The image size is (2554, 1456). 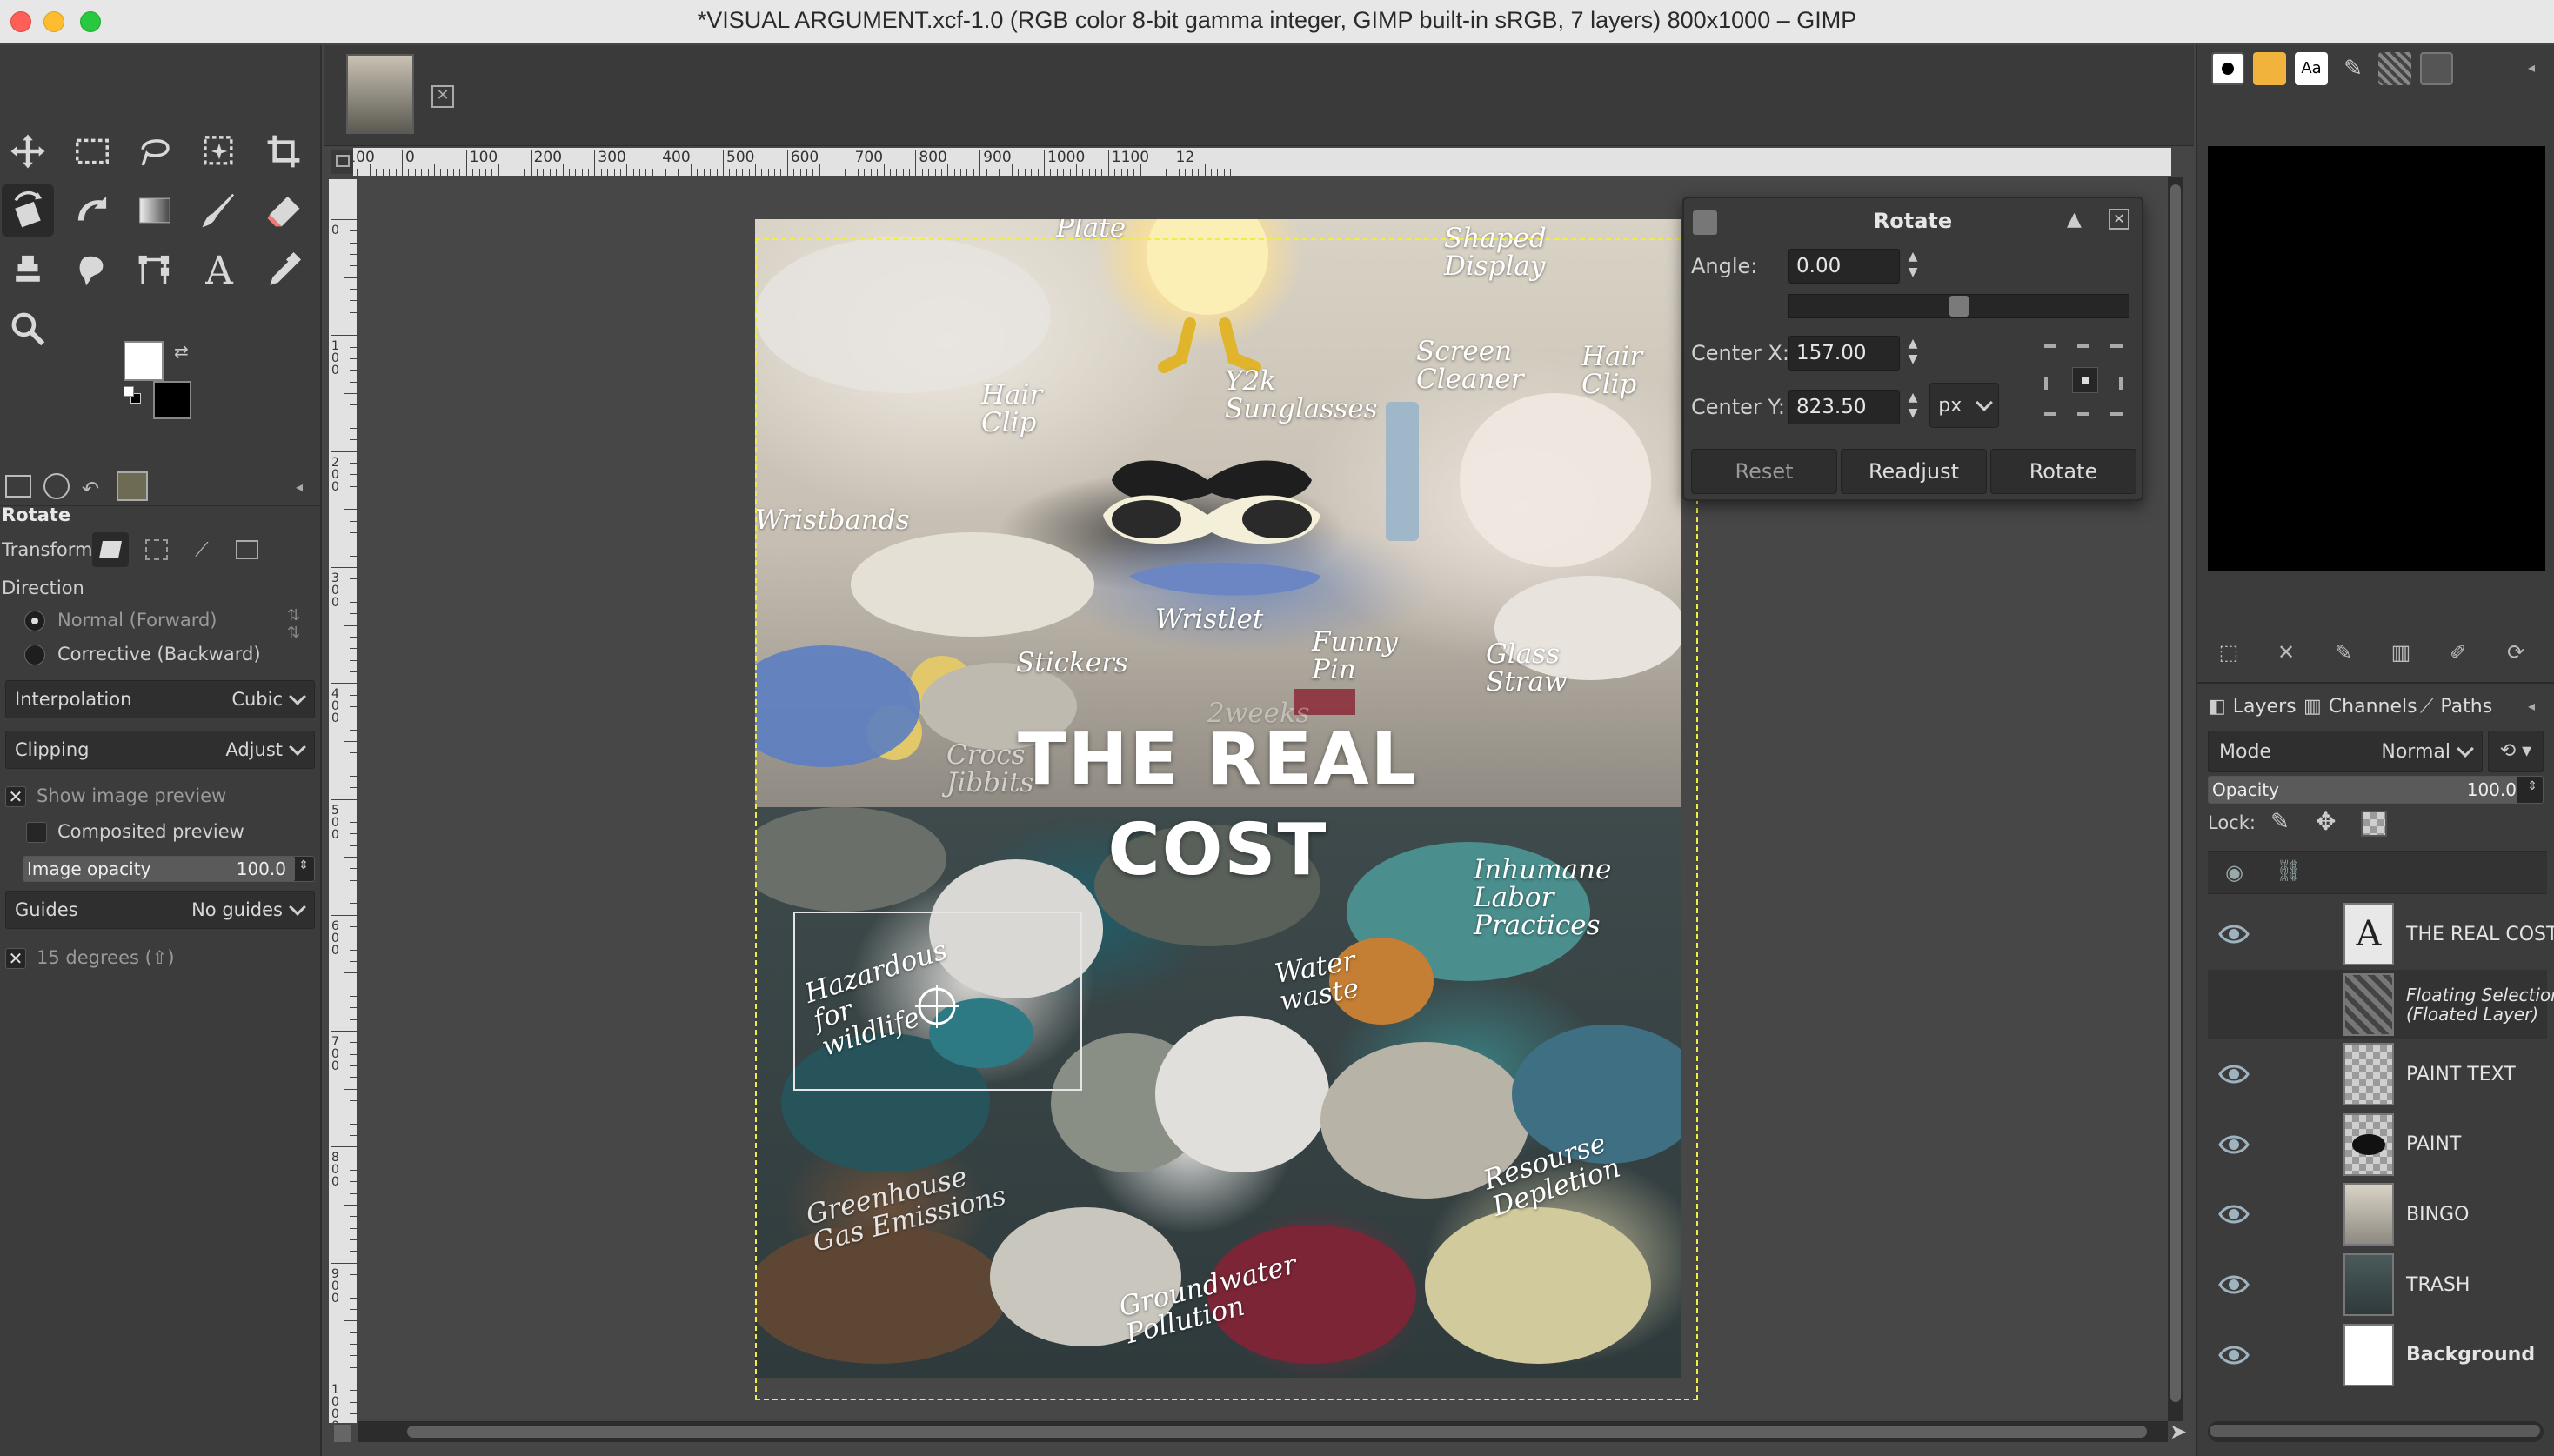 I want to click on fonts-tab-icon: Aa, so click(x=2311, y=68).